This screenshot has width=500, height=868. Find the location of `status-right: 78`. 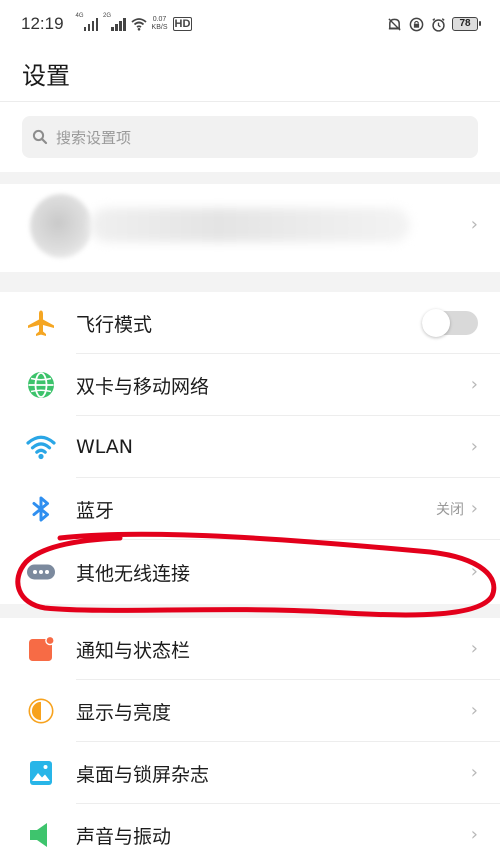

status-right: 78 is located at coordinates (433, 24).